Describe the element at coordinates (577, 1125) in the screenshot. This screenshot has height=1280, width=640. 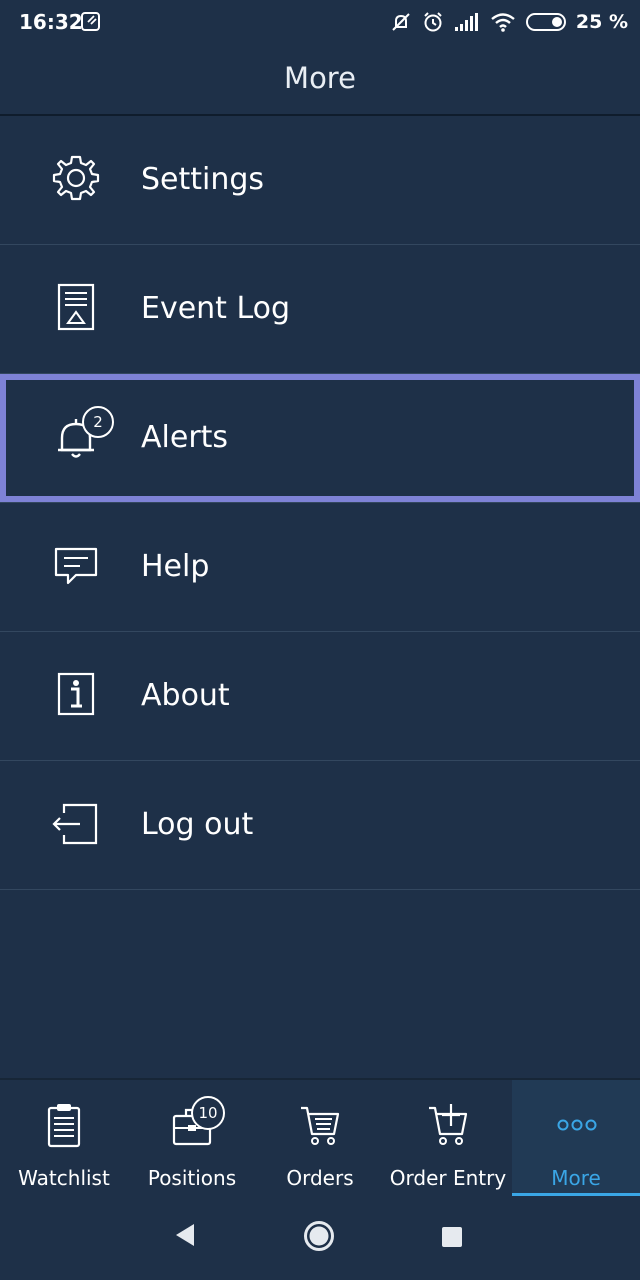
I see `more-dots-icon` at that location.